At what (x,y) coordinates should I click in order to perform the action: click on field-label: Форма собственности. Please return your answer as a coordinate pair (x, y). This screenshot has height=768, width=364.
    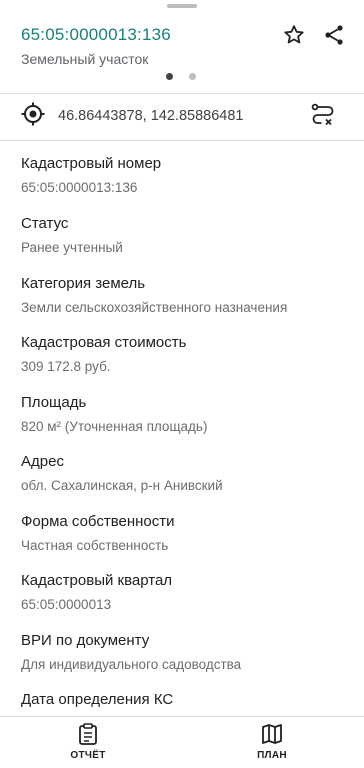
    Looking at the image, I should click on (98, 521).